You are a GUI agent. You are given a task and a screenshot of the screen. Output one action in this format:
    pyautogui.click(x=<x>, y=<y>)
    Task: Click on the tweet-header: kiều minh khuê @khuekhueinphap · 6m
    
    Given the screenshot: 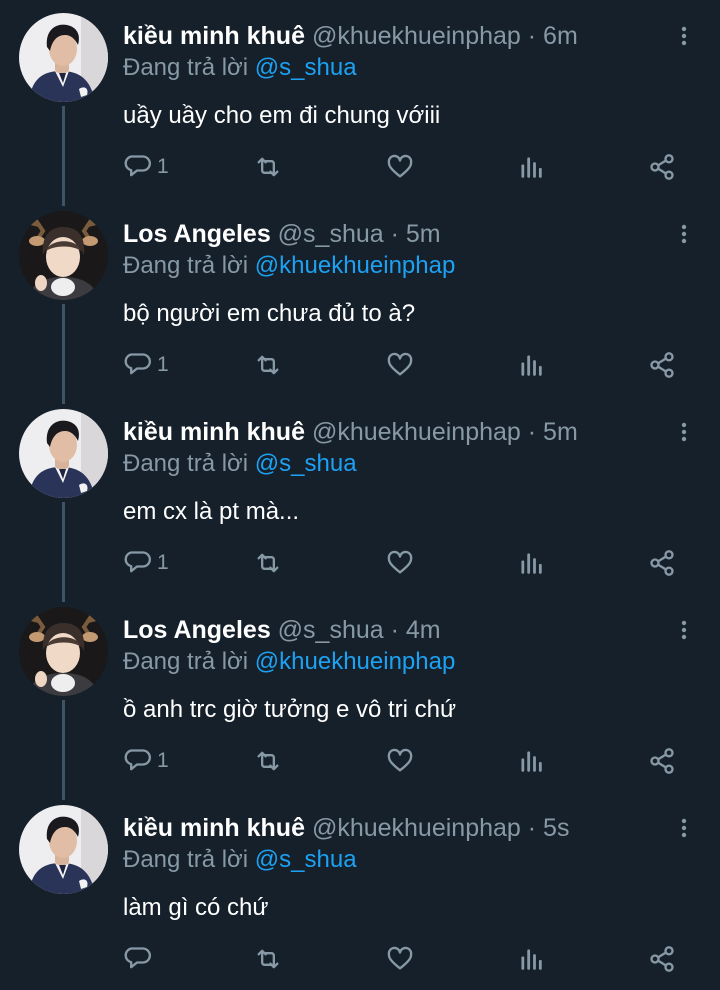 What is the action you would take?
    pyautogui.click(x=350, y=36)
    